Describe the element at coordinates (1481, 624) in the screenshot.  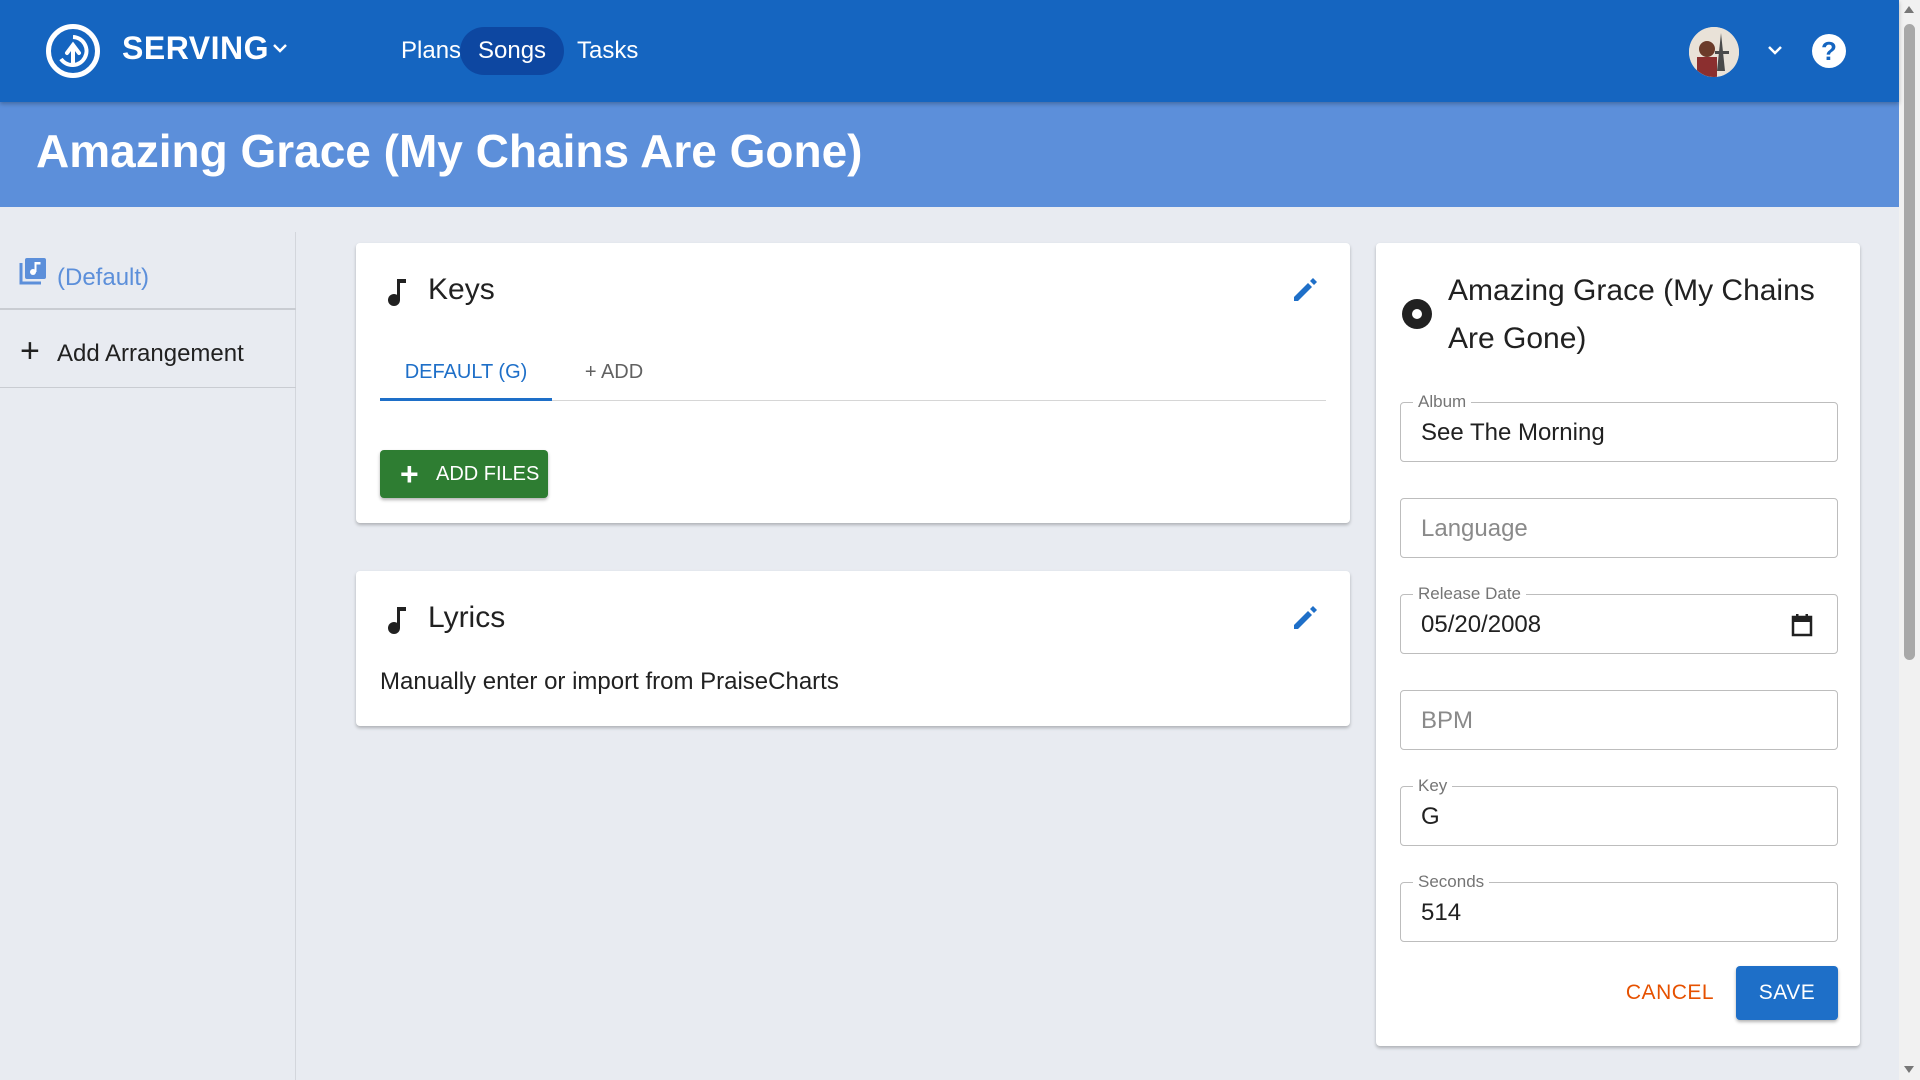
I see `field-value: 05/20/2008` at that location.